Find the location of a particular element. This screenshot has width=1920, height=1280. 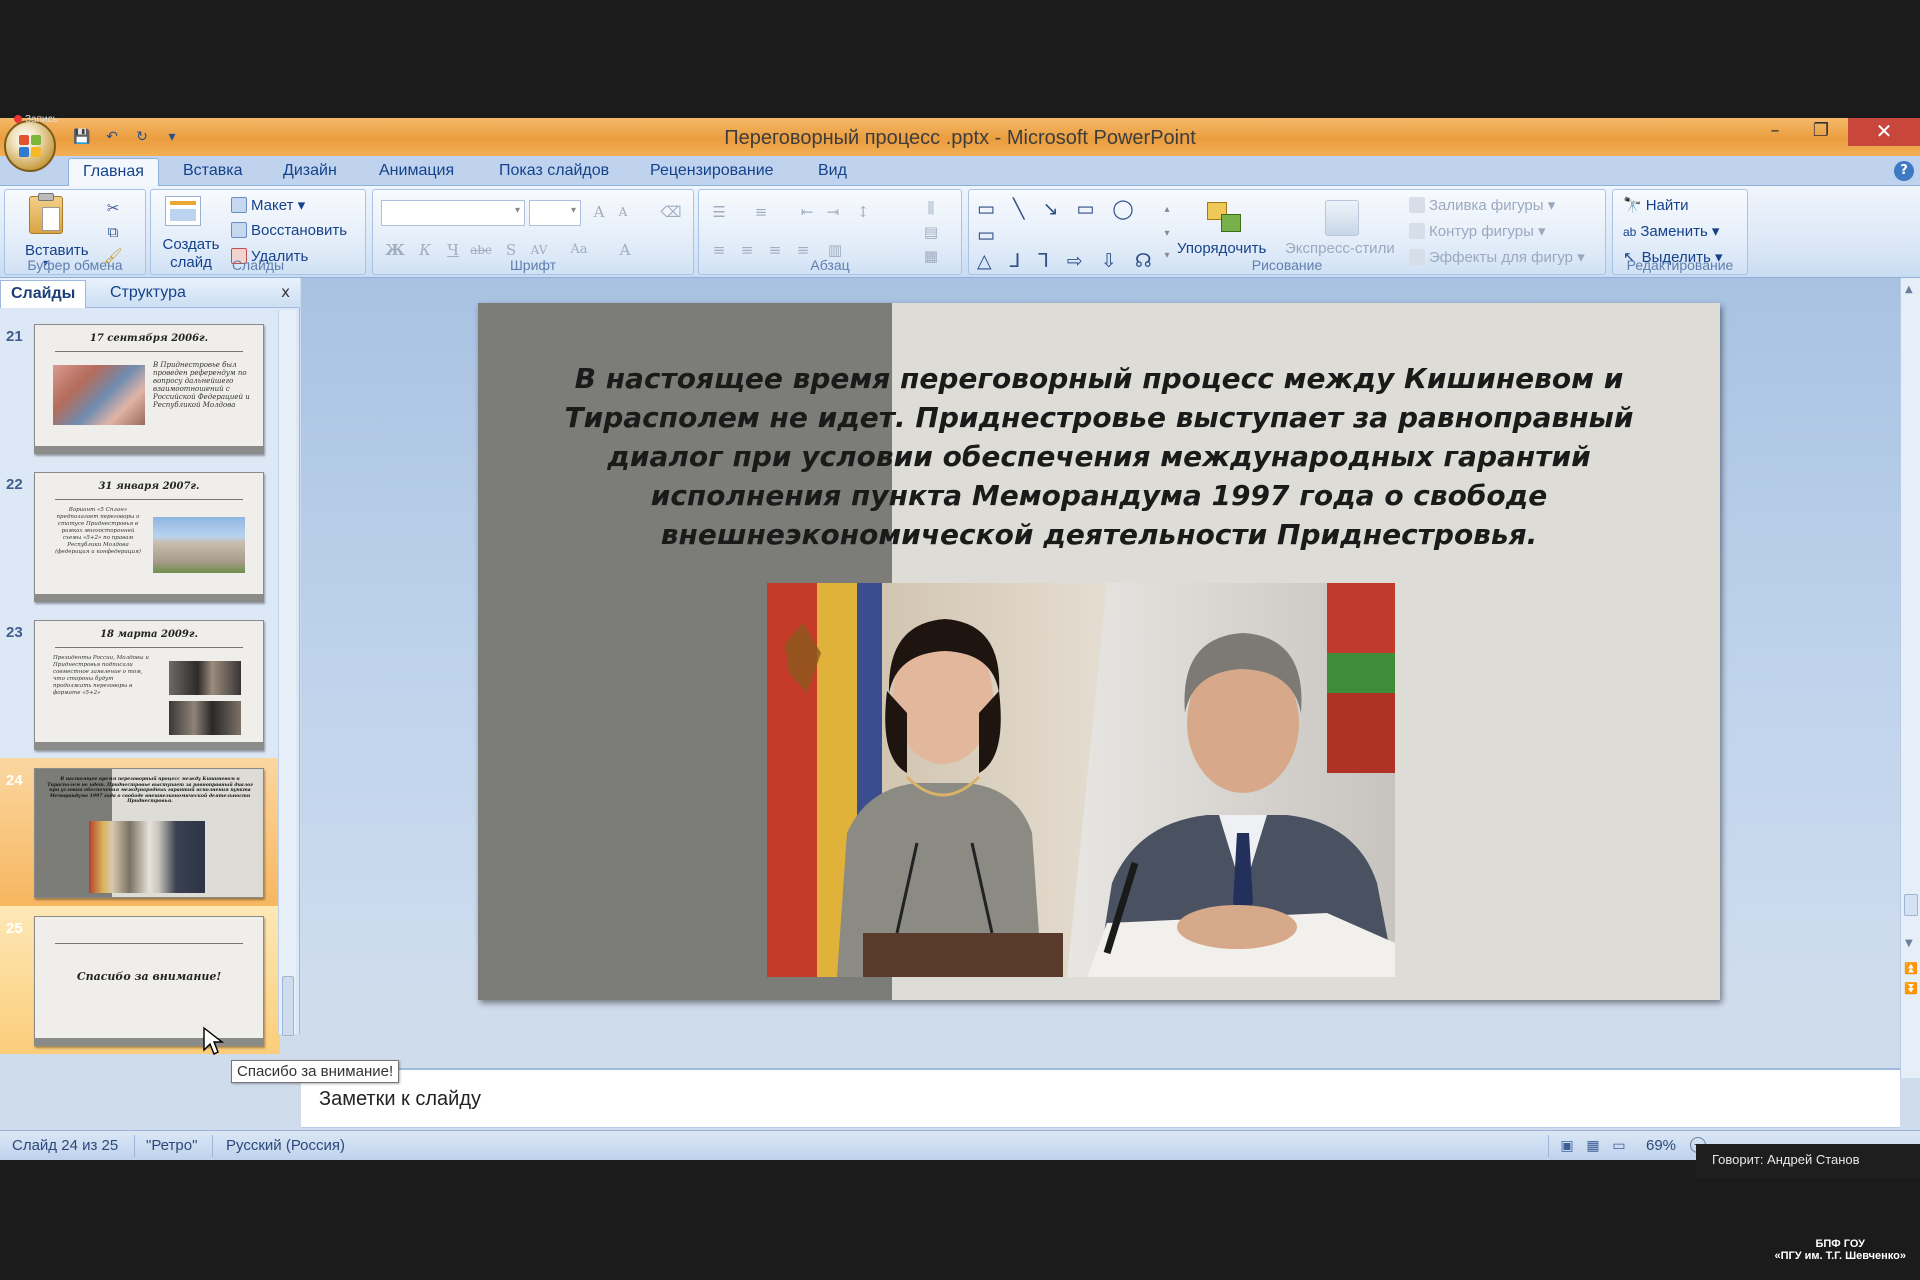

tab-review: Рецензирование is located at coordinates (712, 171).